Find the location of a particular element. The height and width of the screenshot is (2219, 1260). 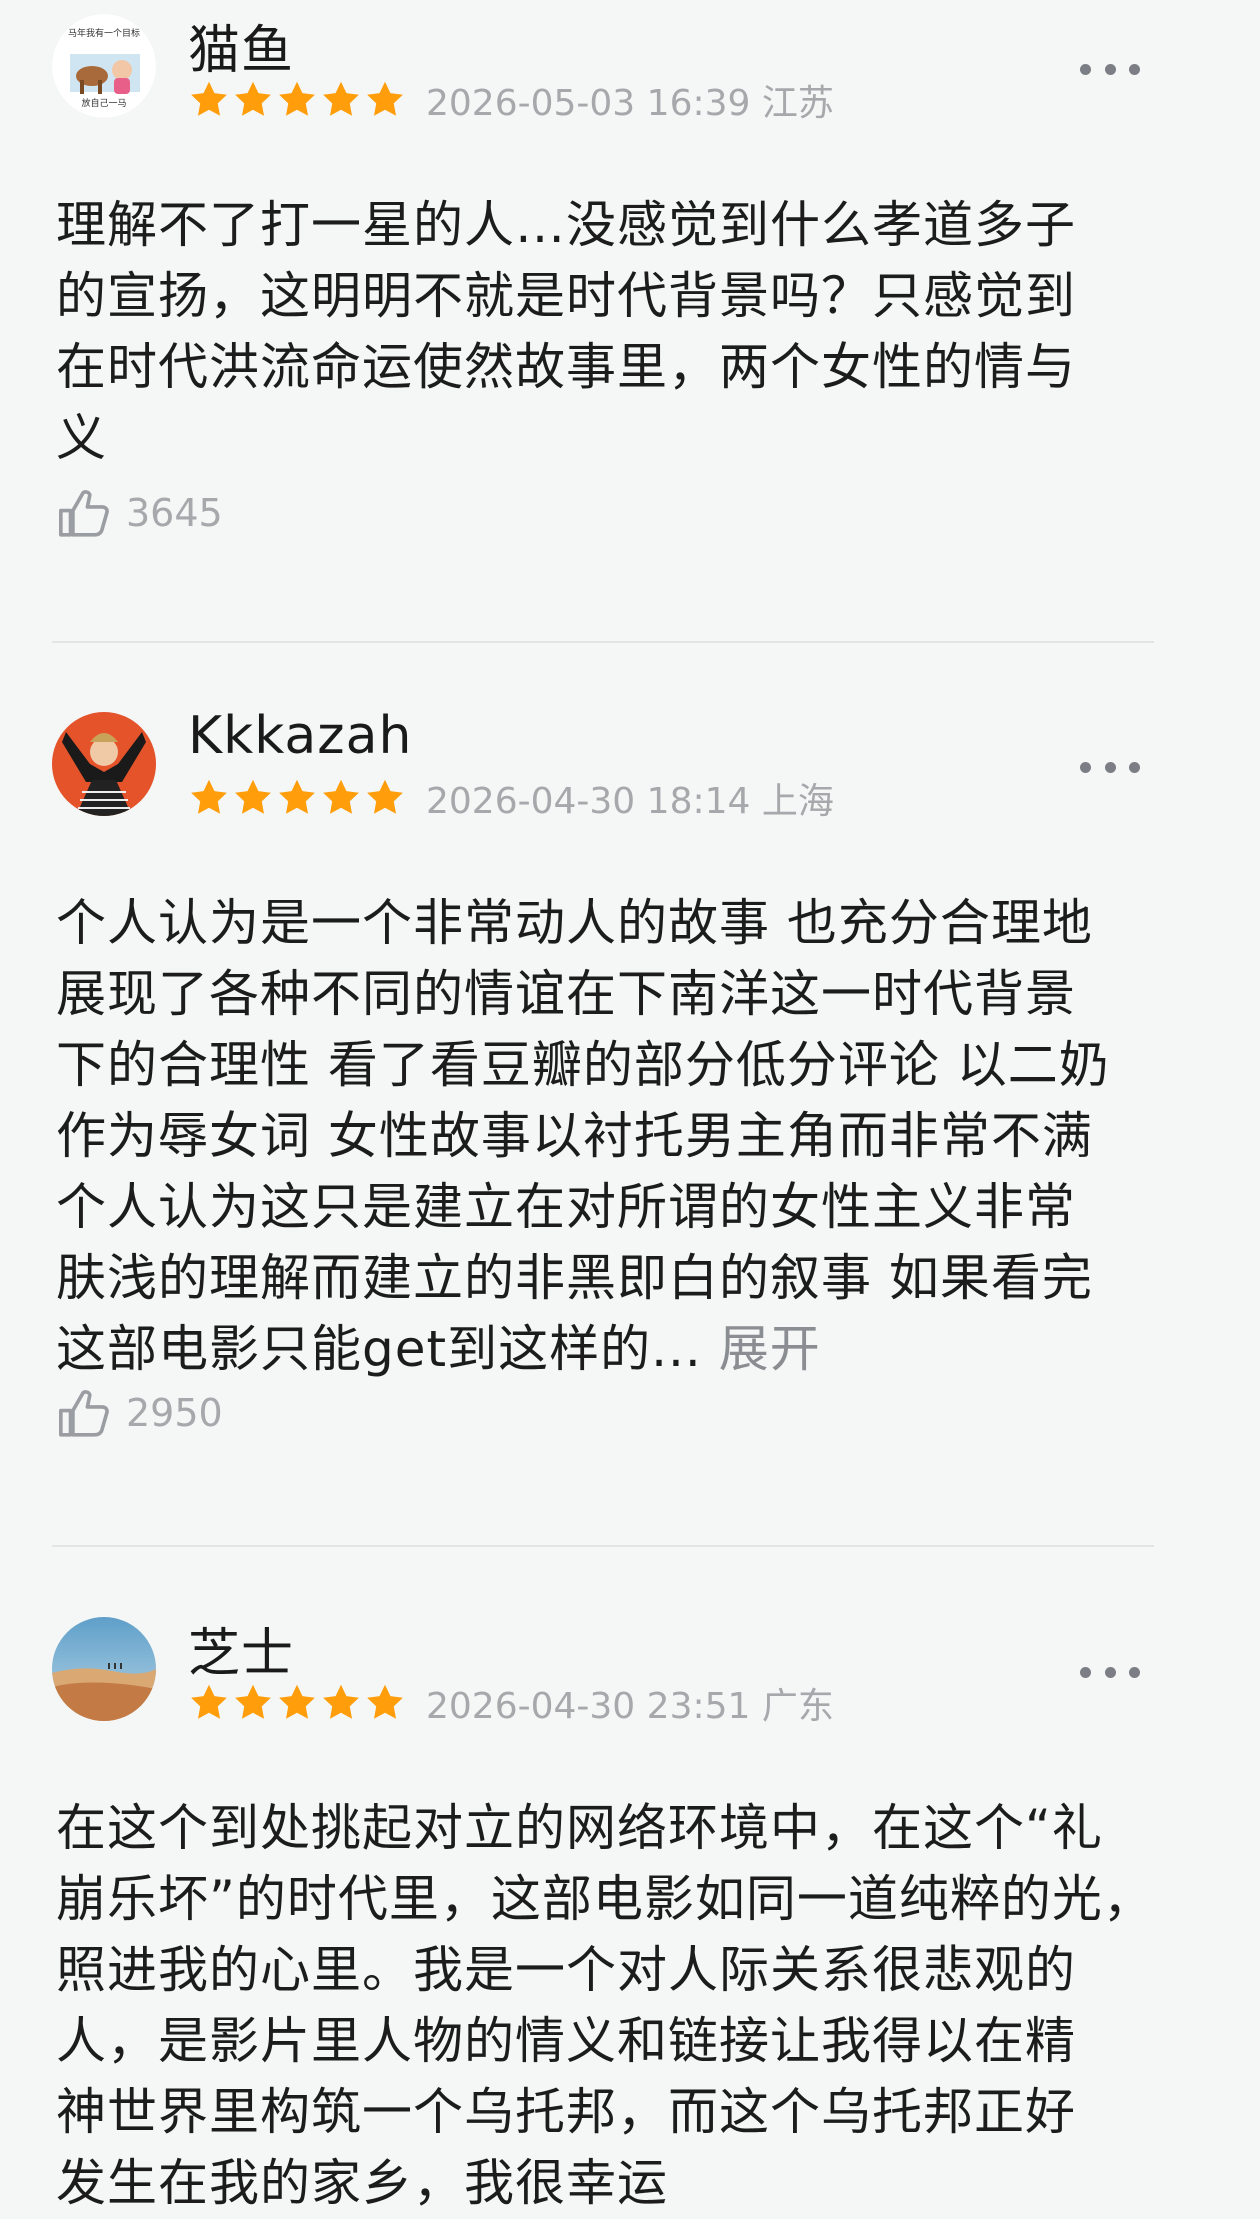

expand-link: 展开 is located at coordinates (770, 1349).